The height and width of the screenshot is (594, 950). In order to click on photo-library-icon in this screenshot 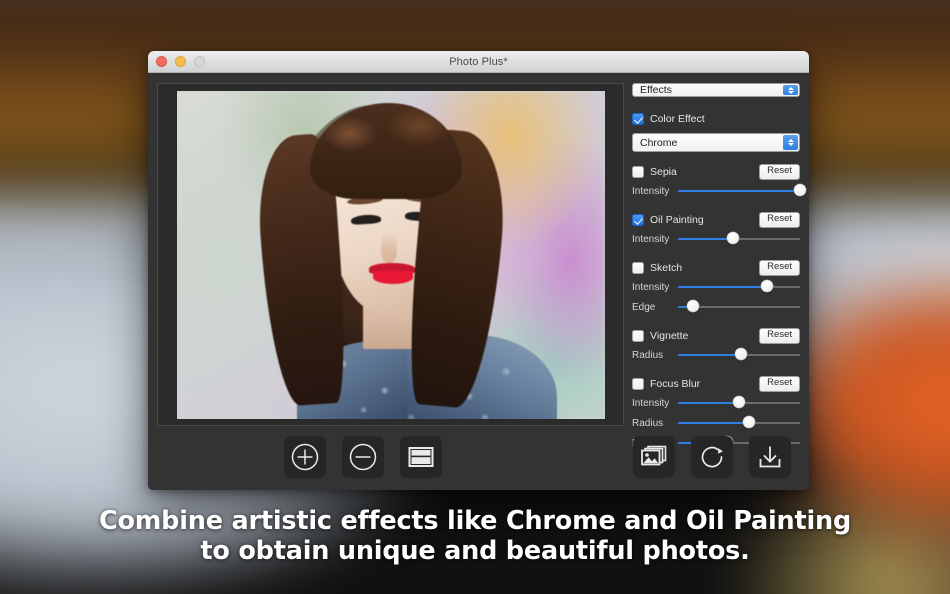, I will do `click(654, 455)`.